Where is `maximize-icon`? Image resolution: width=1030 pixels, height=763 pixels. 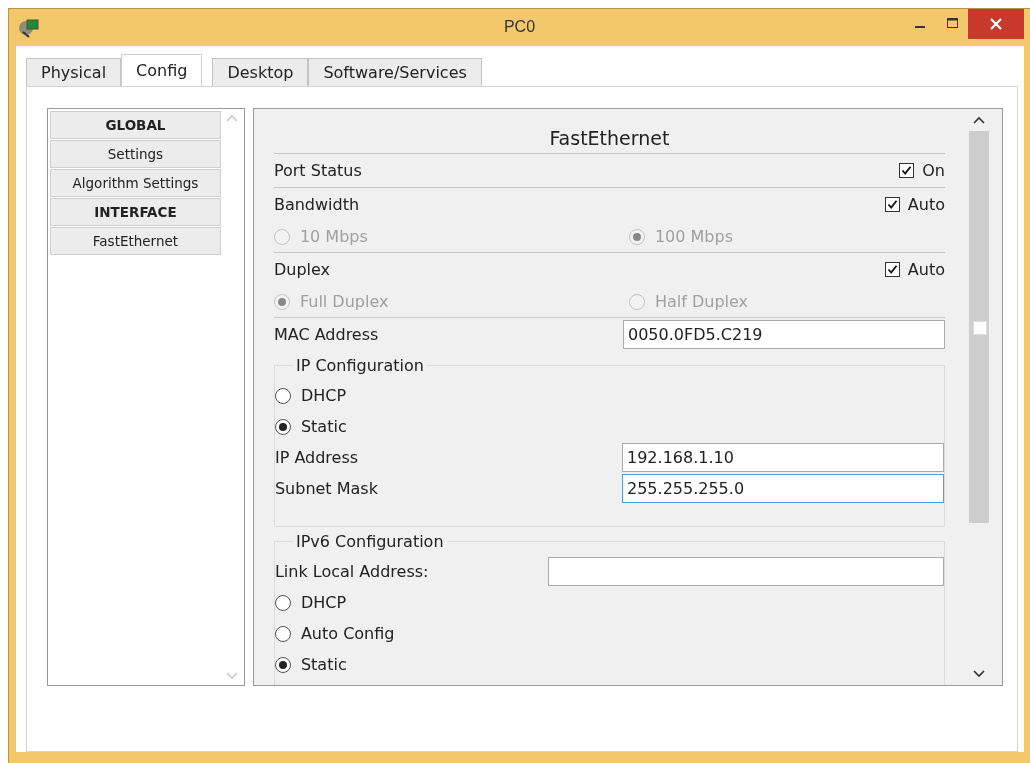
maximize-icon is located at coordinates (952, 23).